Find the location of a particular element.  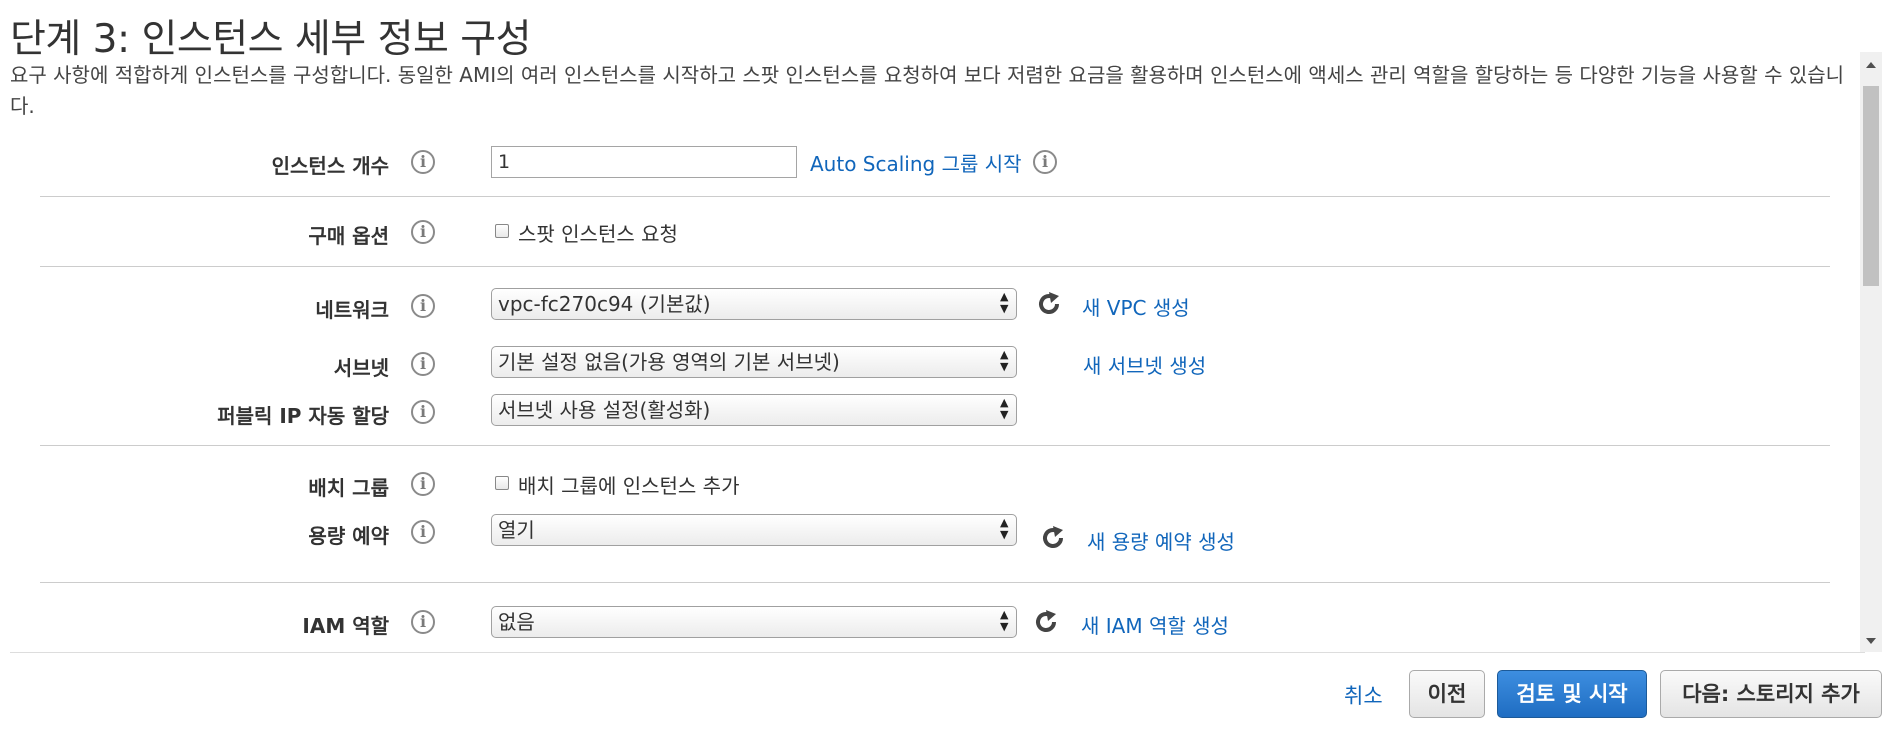

instance-count-row: 인스턴스 개수 i Auto Scaling 그룹 시작 i is located at coordinates (937, 164).